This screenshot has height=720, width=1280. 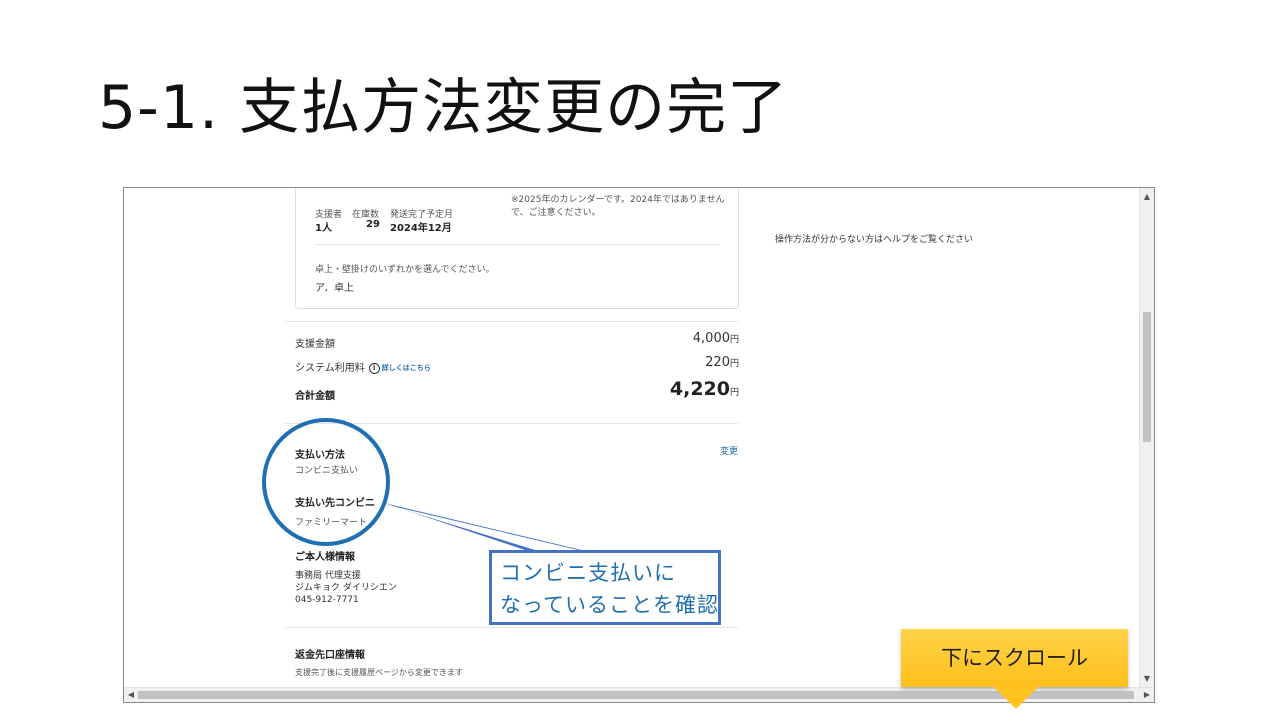 What do you see at coordinates (334, 288) in the screenshot?
I see `option-answer: ア．卓上` at bounding box center [334, 288].